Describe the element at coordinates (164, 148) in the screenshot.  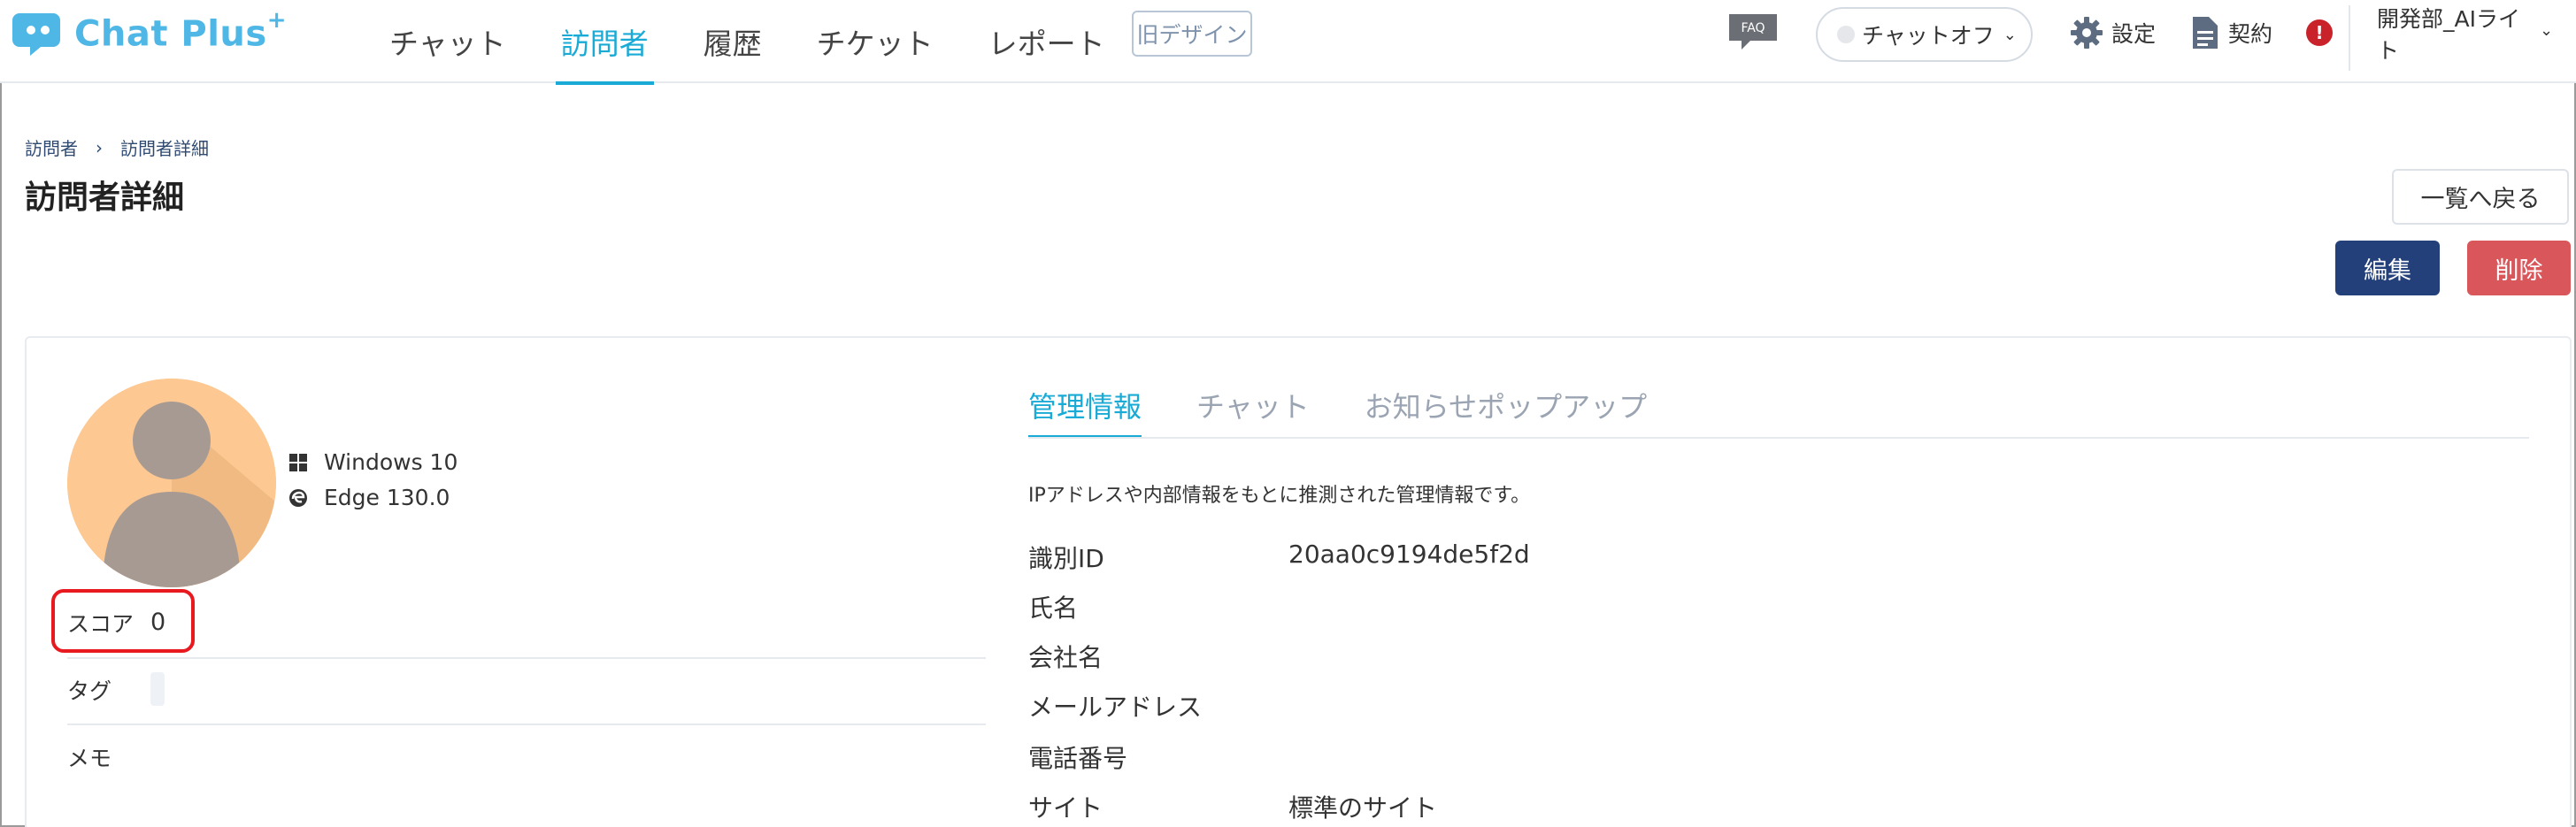
I see `breadcrumb-current: 訪問者詳細` at that location.